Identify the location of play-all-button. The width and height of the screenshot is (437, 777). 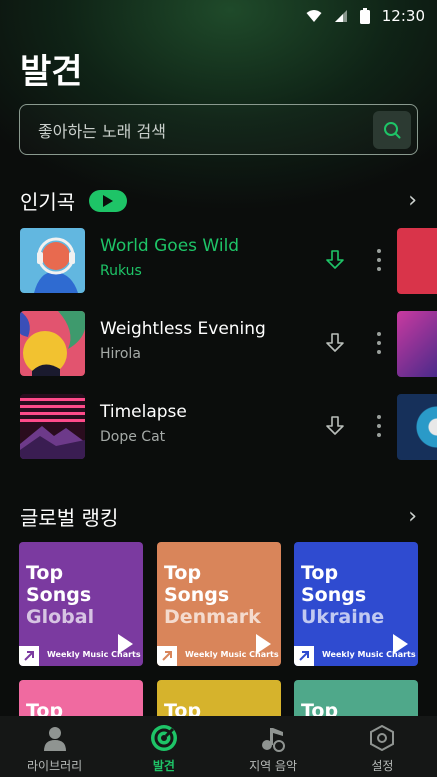
(108, 200).